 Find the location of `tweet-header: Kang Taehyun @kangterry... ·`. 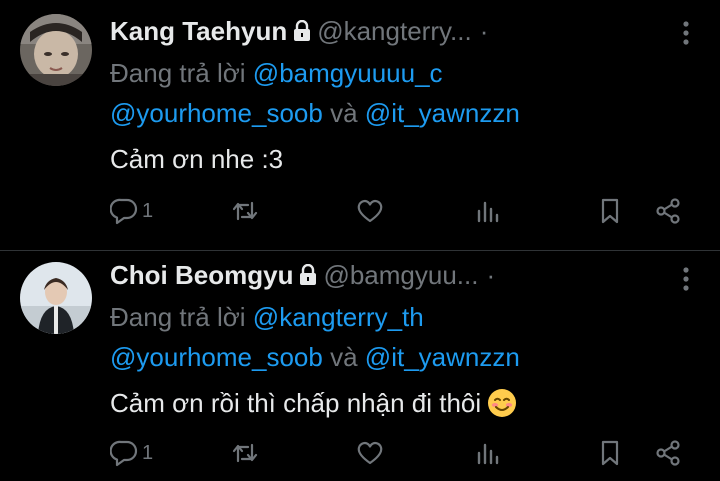

tweet-header: Kang Taehyun @kangterry... · is located at coordinates (365, 32).